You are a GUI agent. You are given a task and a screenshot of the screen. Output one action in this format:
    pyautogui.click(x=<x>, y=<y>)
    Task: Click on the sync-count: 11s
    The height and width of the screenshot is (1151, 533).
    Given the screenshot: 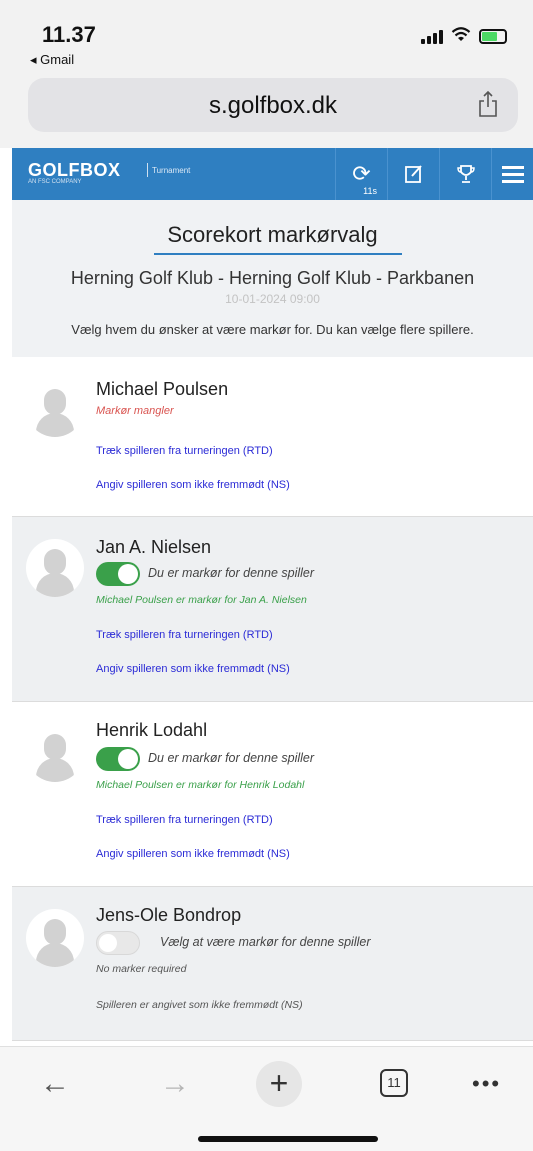 What is the action you would take?
    pyautogui.click(x=370, y=191)
    